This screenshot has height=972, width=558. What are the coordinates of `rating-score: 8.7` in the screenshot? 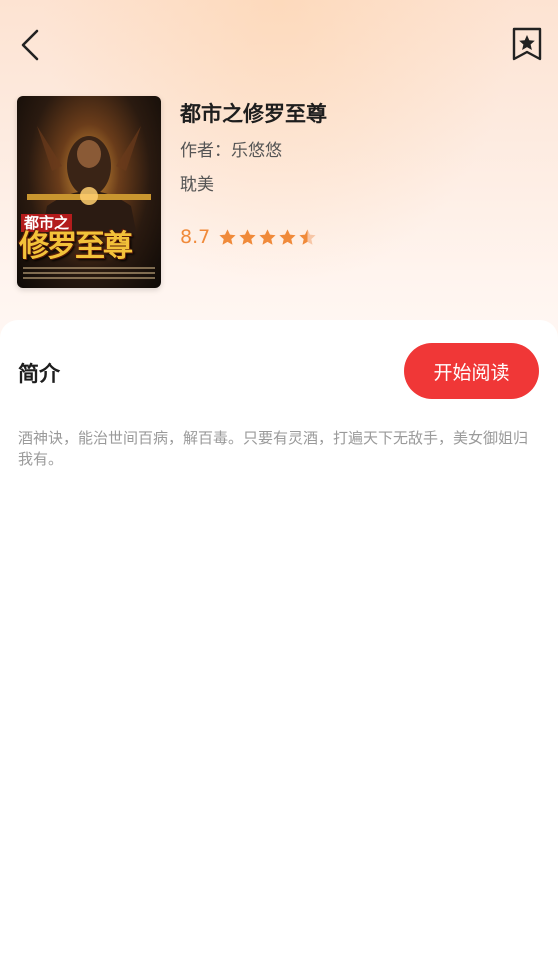 It's located at (195, 237).